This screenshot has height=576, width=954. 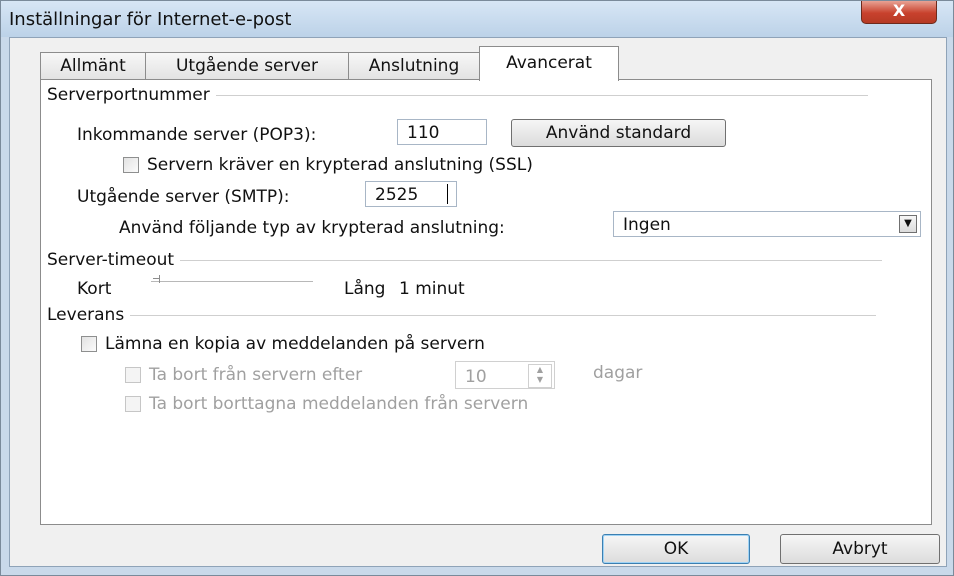 What do you see at coordinates (477, 19) in the screenshot?
I see `title-bar: Inställningar för Internet-e-post X` at bounding box center [477, 19].